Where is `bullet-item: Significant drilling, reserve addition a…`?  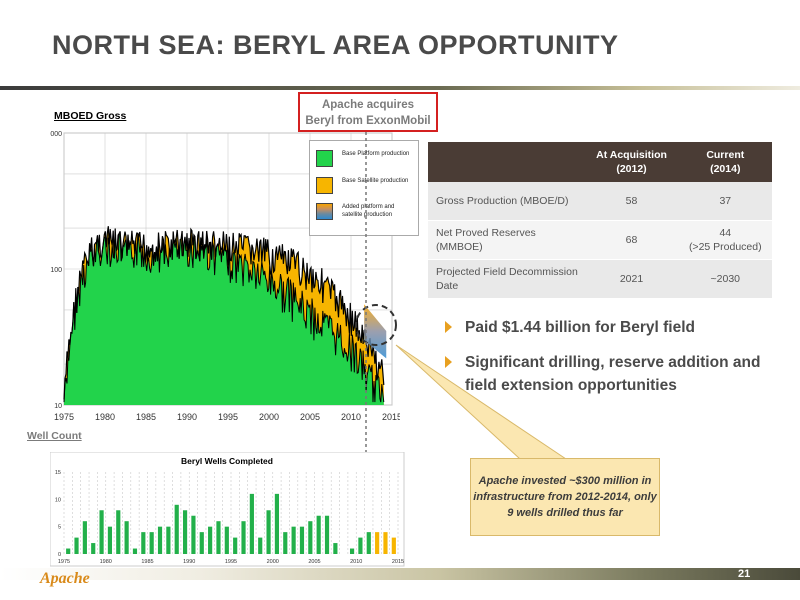
bullet-item: Significant drilling, reserve addition a… is located at coordinates (615, 375).